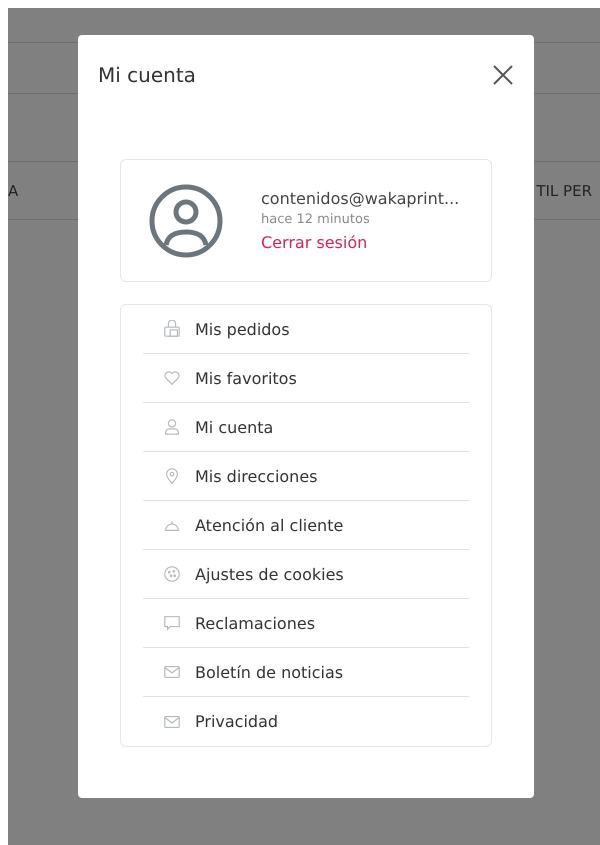 The height and width of the screenshot is (845, 600). What do you see at coordinates (360, 242) in the screenshot?
I see `logout-link: Cerrar sesión` at bounding box center [360, 242].